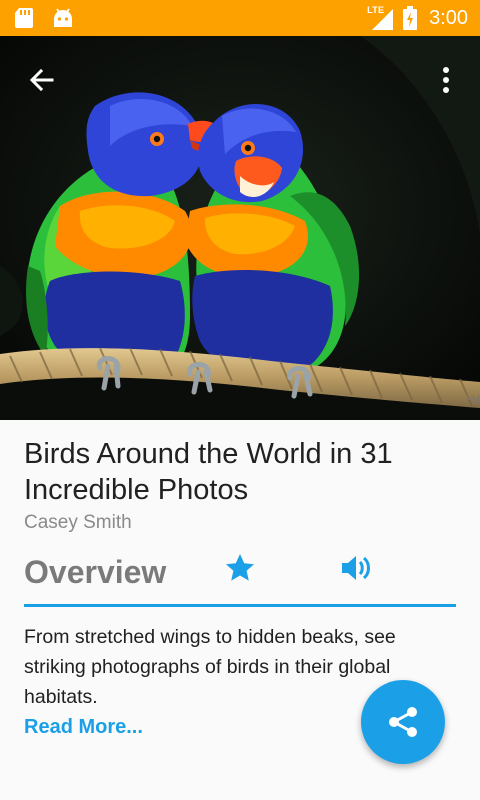 The width and height of the screenshot is (480, 800). Describe the element at coordinates (63, 18) in the screenshot. I see `android-icon` at that location.